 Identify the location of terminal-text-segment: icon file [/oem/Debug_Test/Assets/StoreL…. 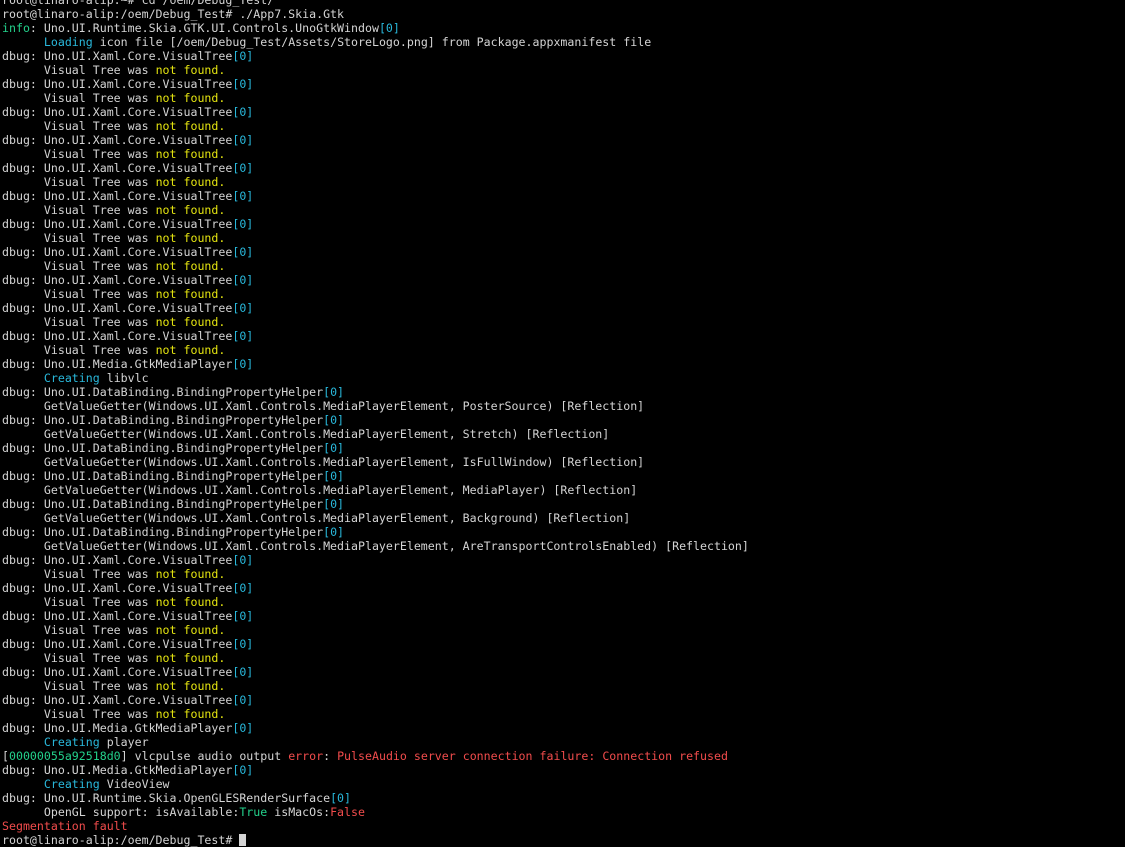
(372, 42).